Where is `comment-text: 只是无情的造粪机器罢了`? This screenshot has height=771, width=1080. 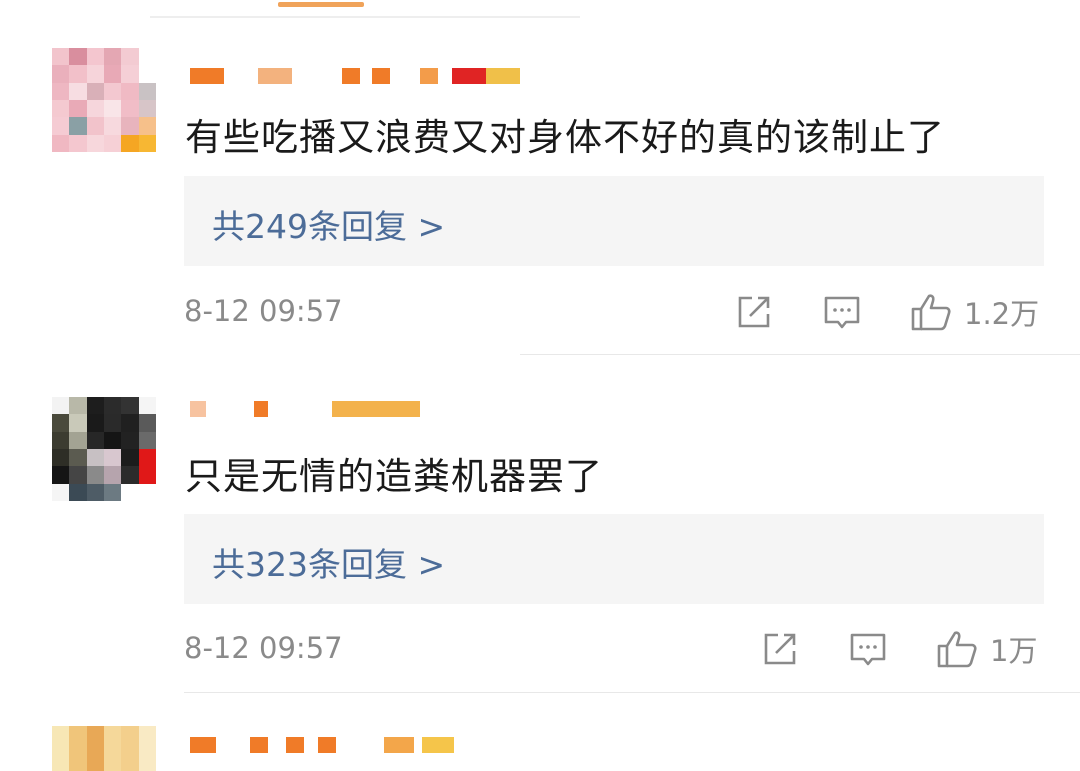 comment-text: 只是无情的造粪机器罢了 is located at coordinates (394, 476).